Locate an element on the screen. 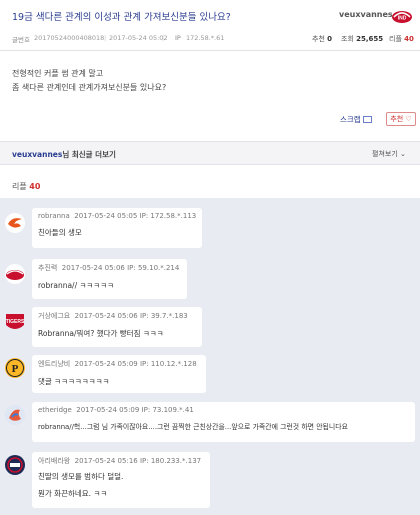 This screenshot has height=515, width=420. pirates-logo-icon: P is located at coordinates (15, 368).